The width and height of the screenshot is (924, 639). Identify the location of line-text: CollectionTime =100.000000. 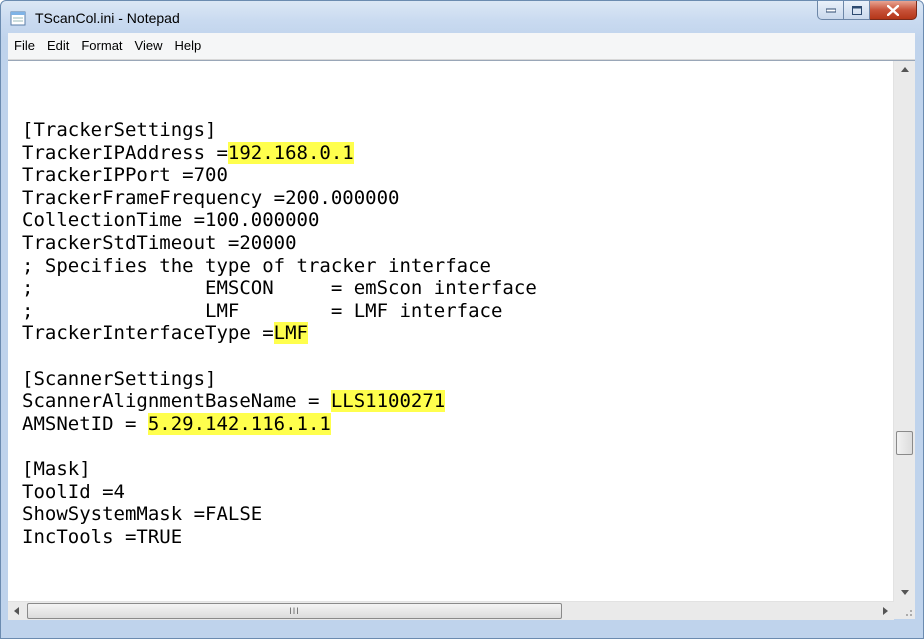
(171, 220).